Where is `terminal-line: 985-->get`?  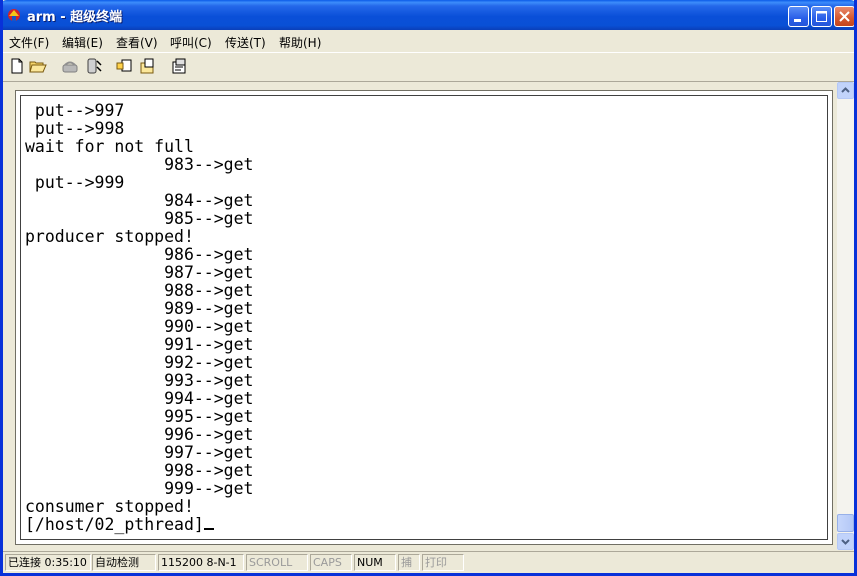 terminal-line: 985-->get is located at coordinates (209, 218).